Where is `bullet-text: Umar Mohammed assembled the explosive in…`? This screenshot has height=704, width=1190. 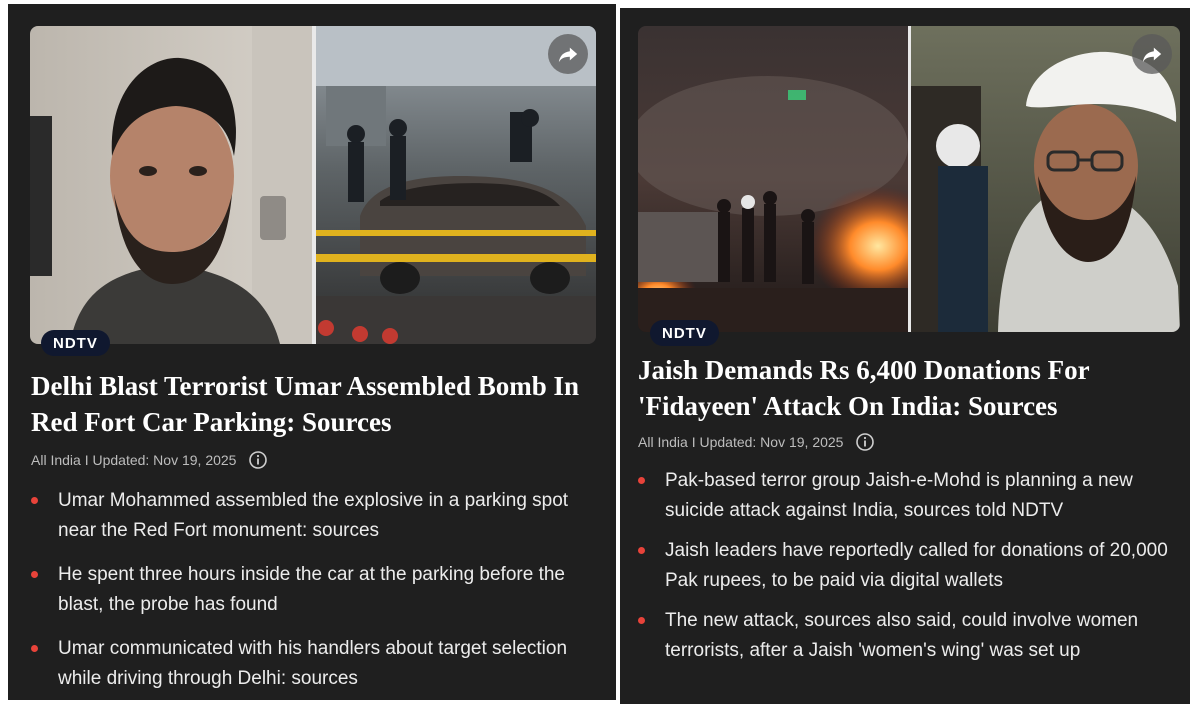
bullet-text: Umar Mohammed assembled the explosive in… is located at coordinates (313, 515).